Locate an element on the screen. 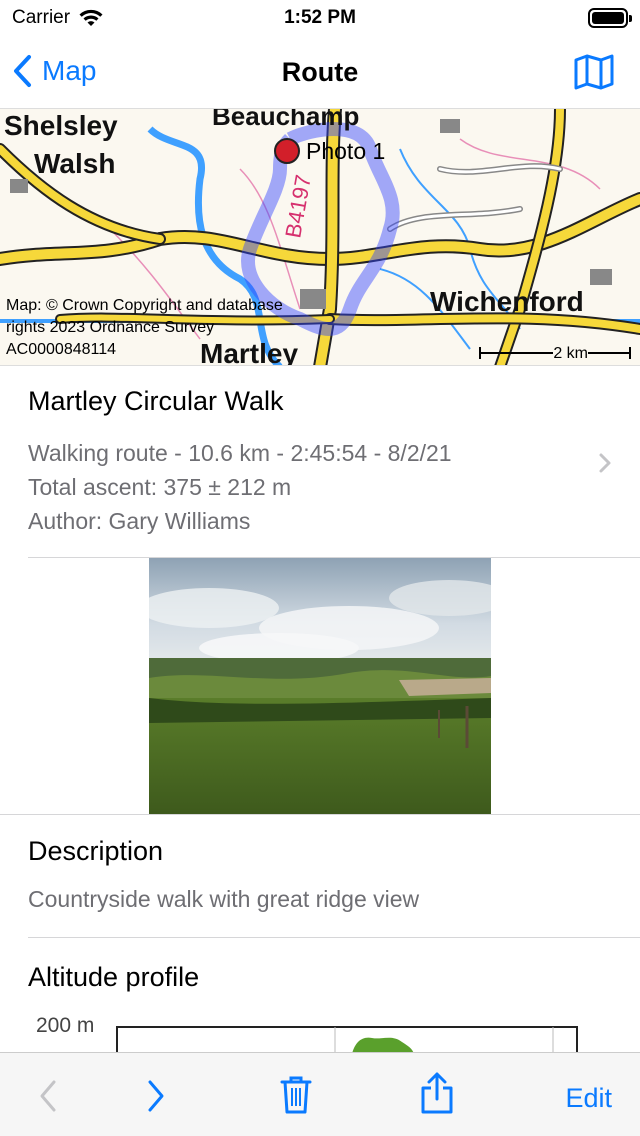  map-button is located at coordinates (594, 74).